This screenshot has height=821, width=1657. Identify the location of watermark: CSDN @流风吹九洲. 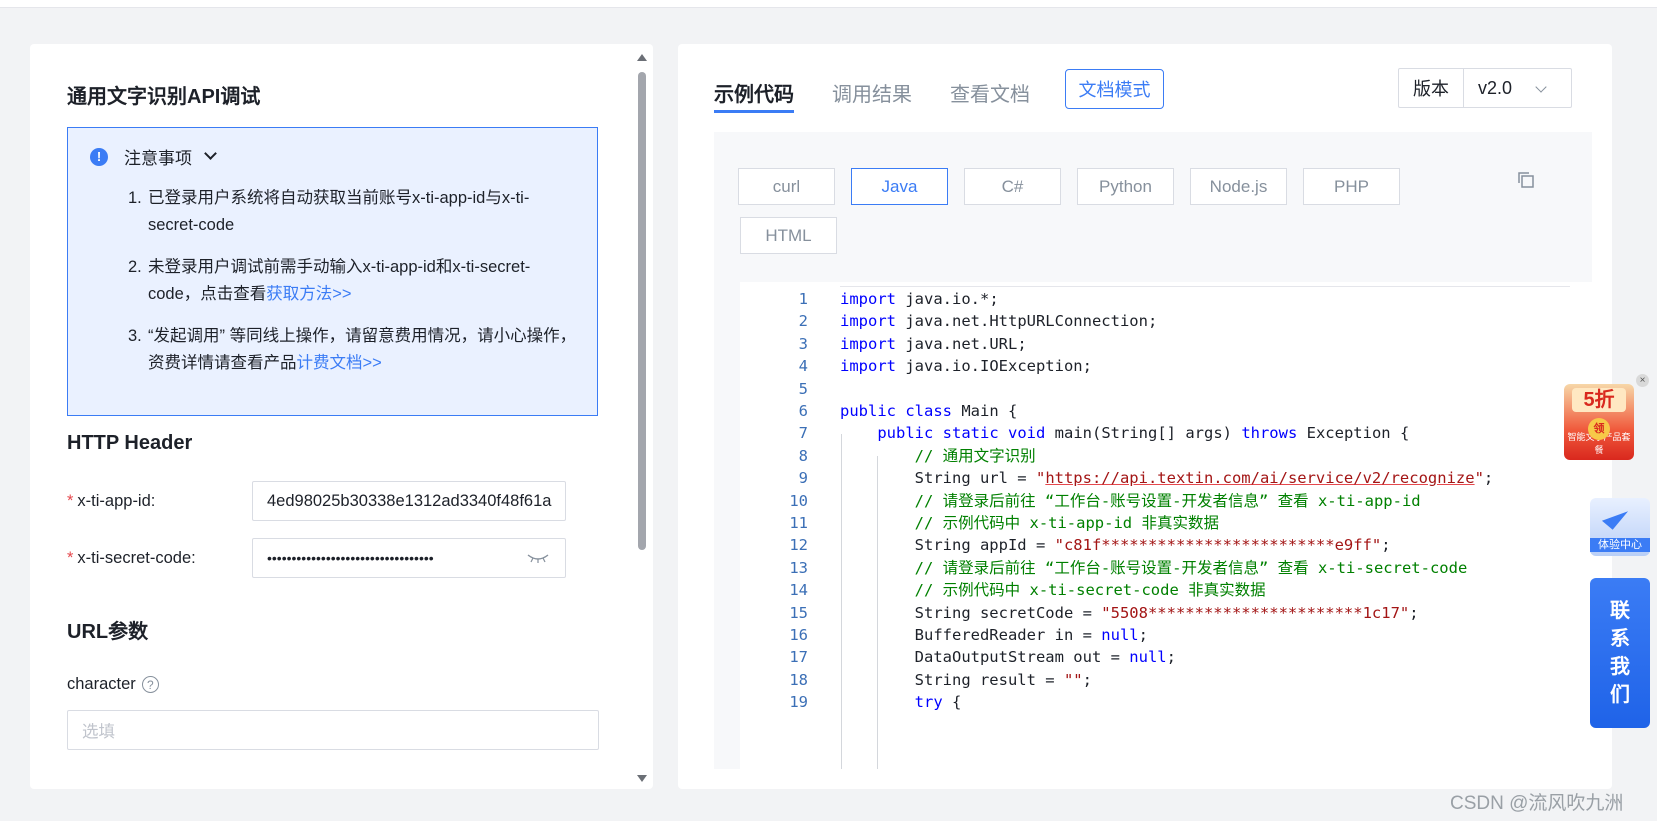
(1537, 803).